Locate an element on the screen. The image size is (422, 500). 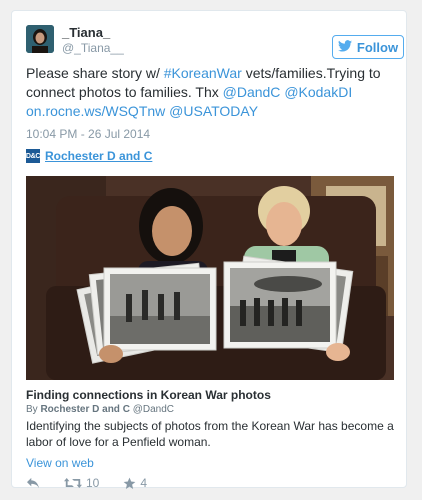
tweet-link: #KoreanWar is located at coordinates (203, 73).